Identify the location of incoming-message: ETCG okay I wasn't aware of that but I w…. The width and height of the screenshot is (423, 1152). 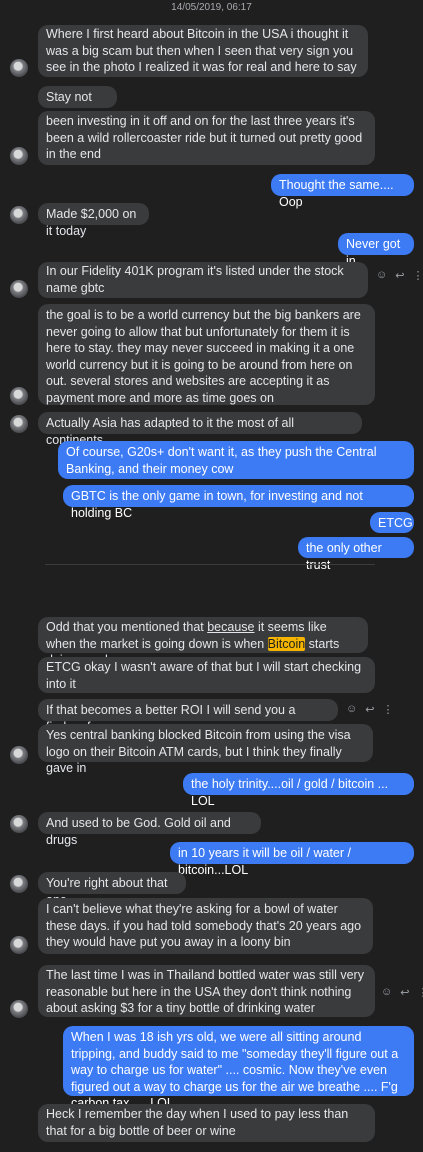
(206, 675).